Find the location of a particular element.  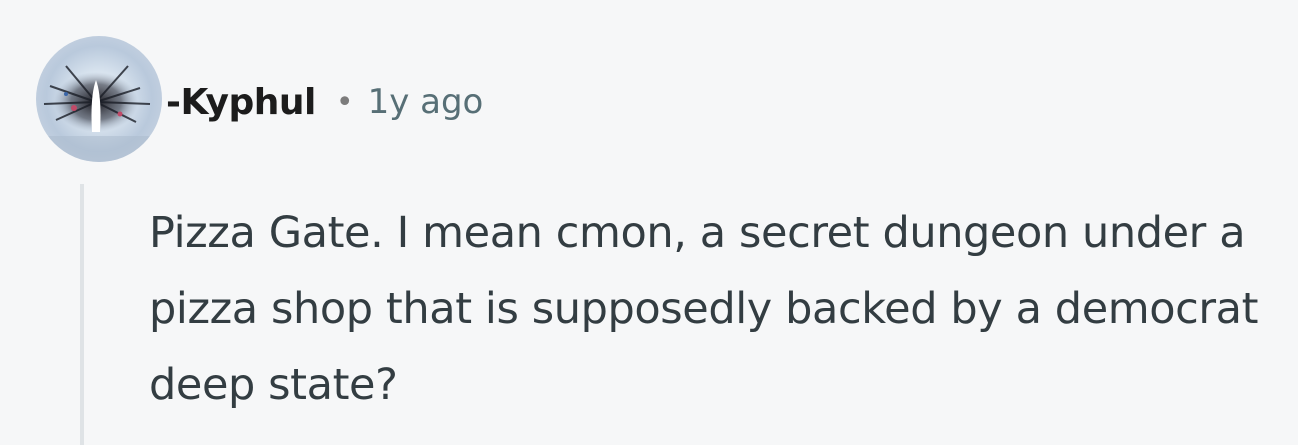

comment-header: -Kyphul • 1y ago is located at coordinates (324, 102).